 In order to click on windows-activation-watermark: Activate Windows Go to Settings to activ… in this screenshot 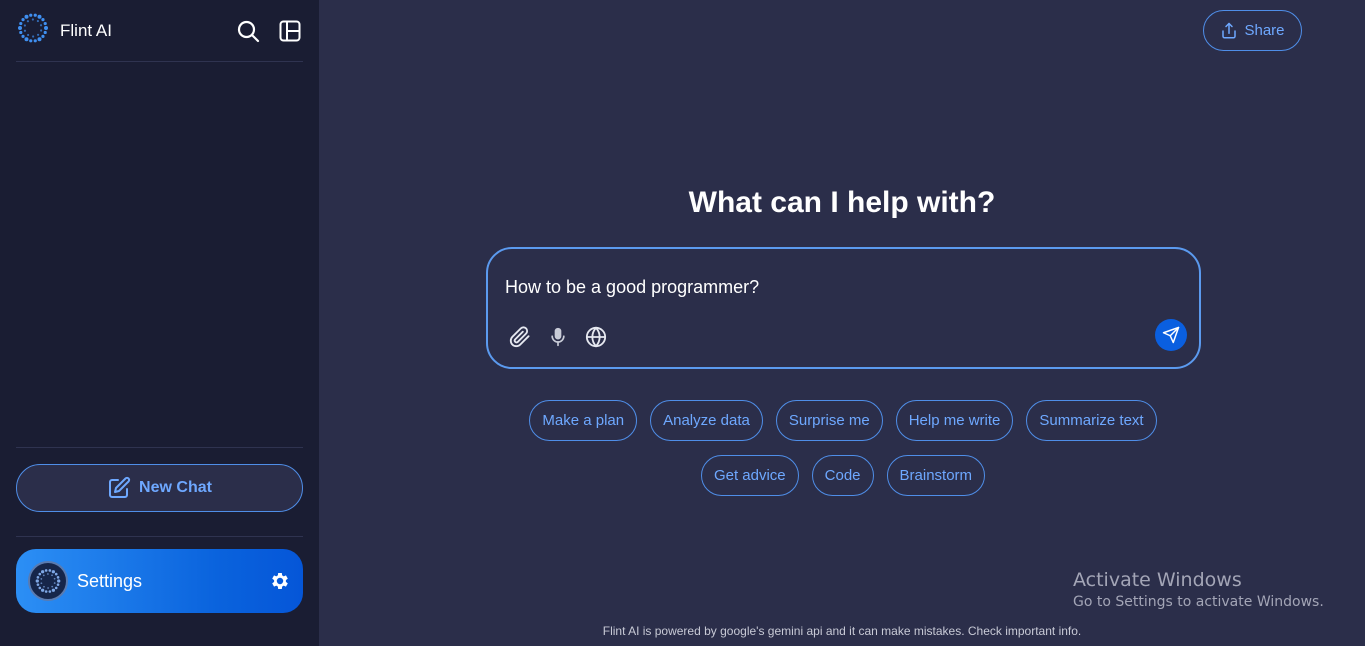, I will do `click(1198, 589)`.